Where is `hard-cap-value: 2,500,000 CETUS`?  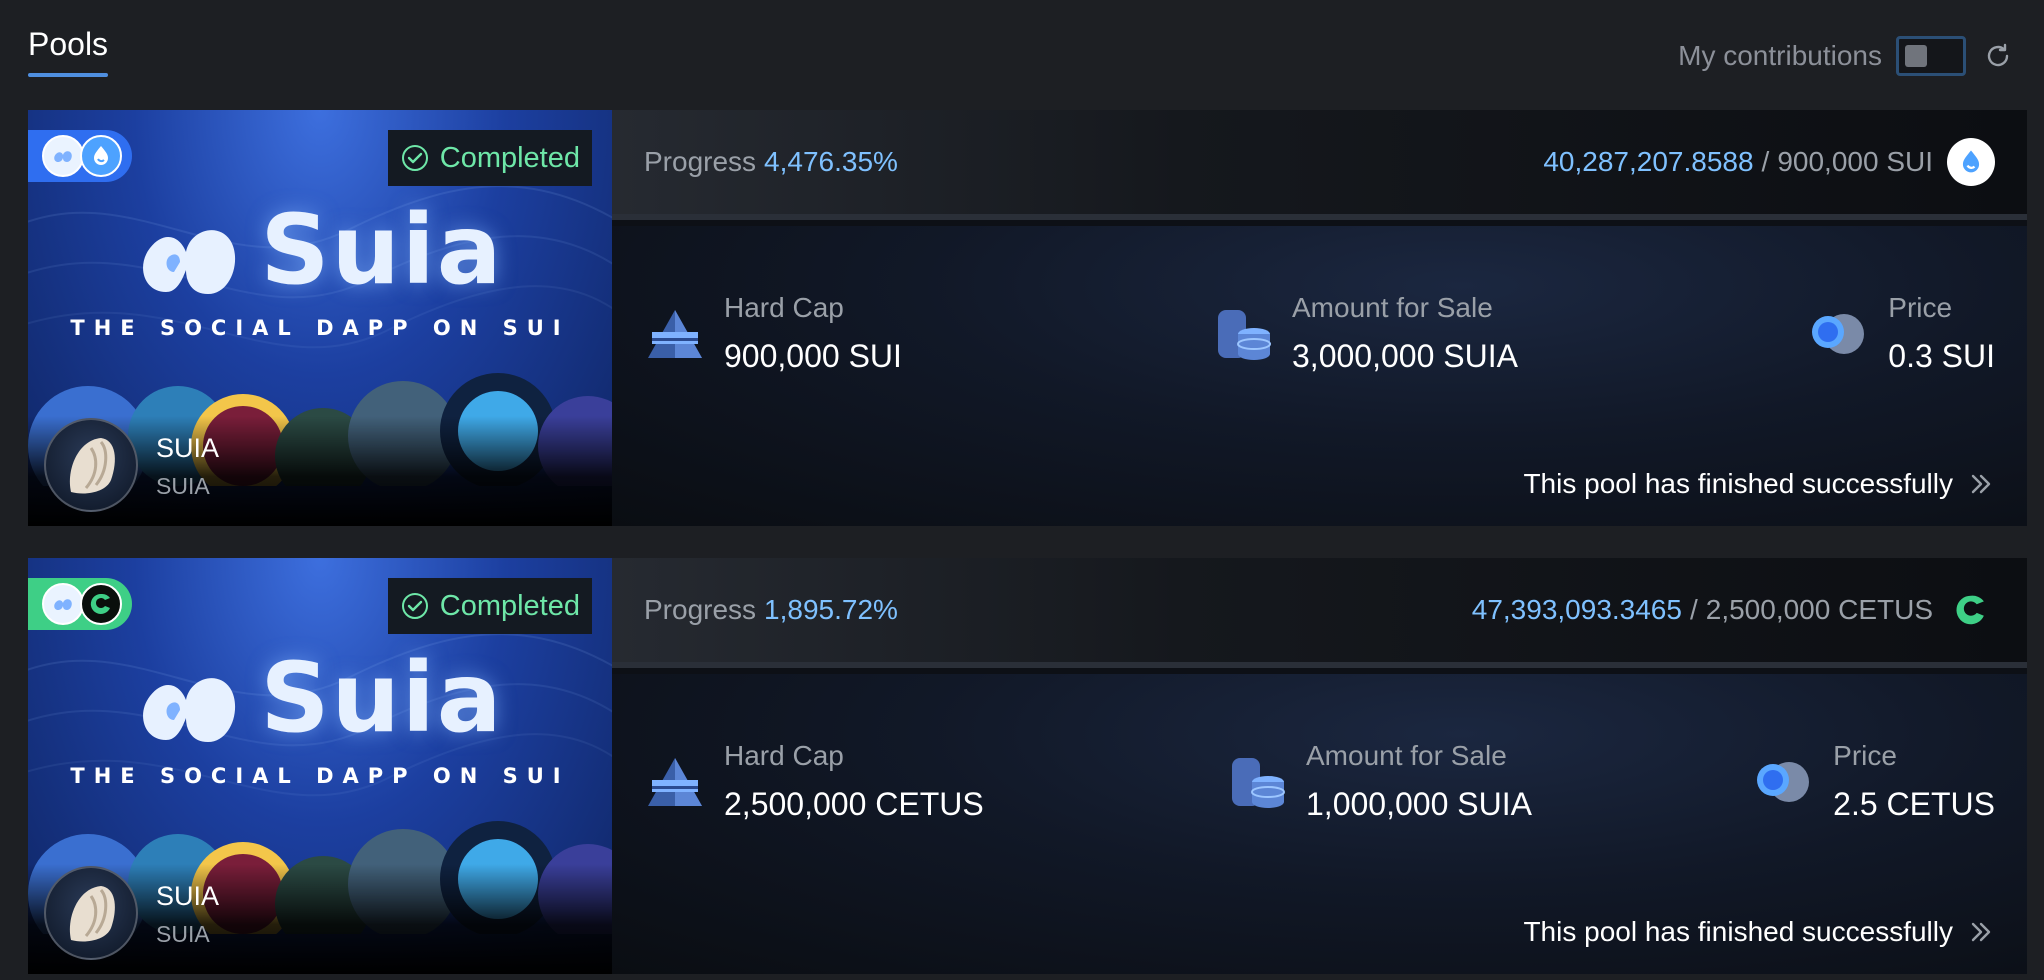
hard-cap-value: 2,500,000 CETUS is located at coordinates (854, 804).